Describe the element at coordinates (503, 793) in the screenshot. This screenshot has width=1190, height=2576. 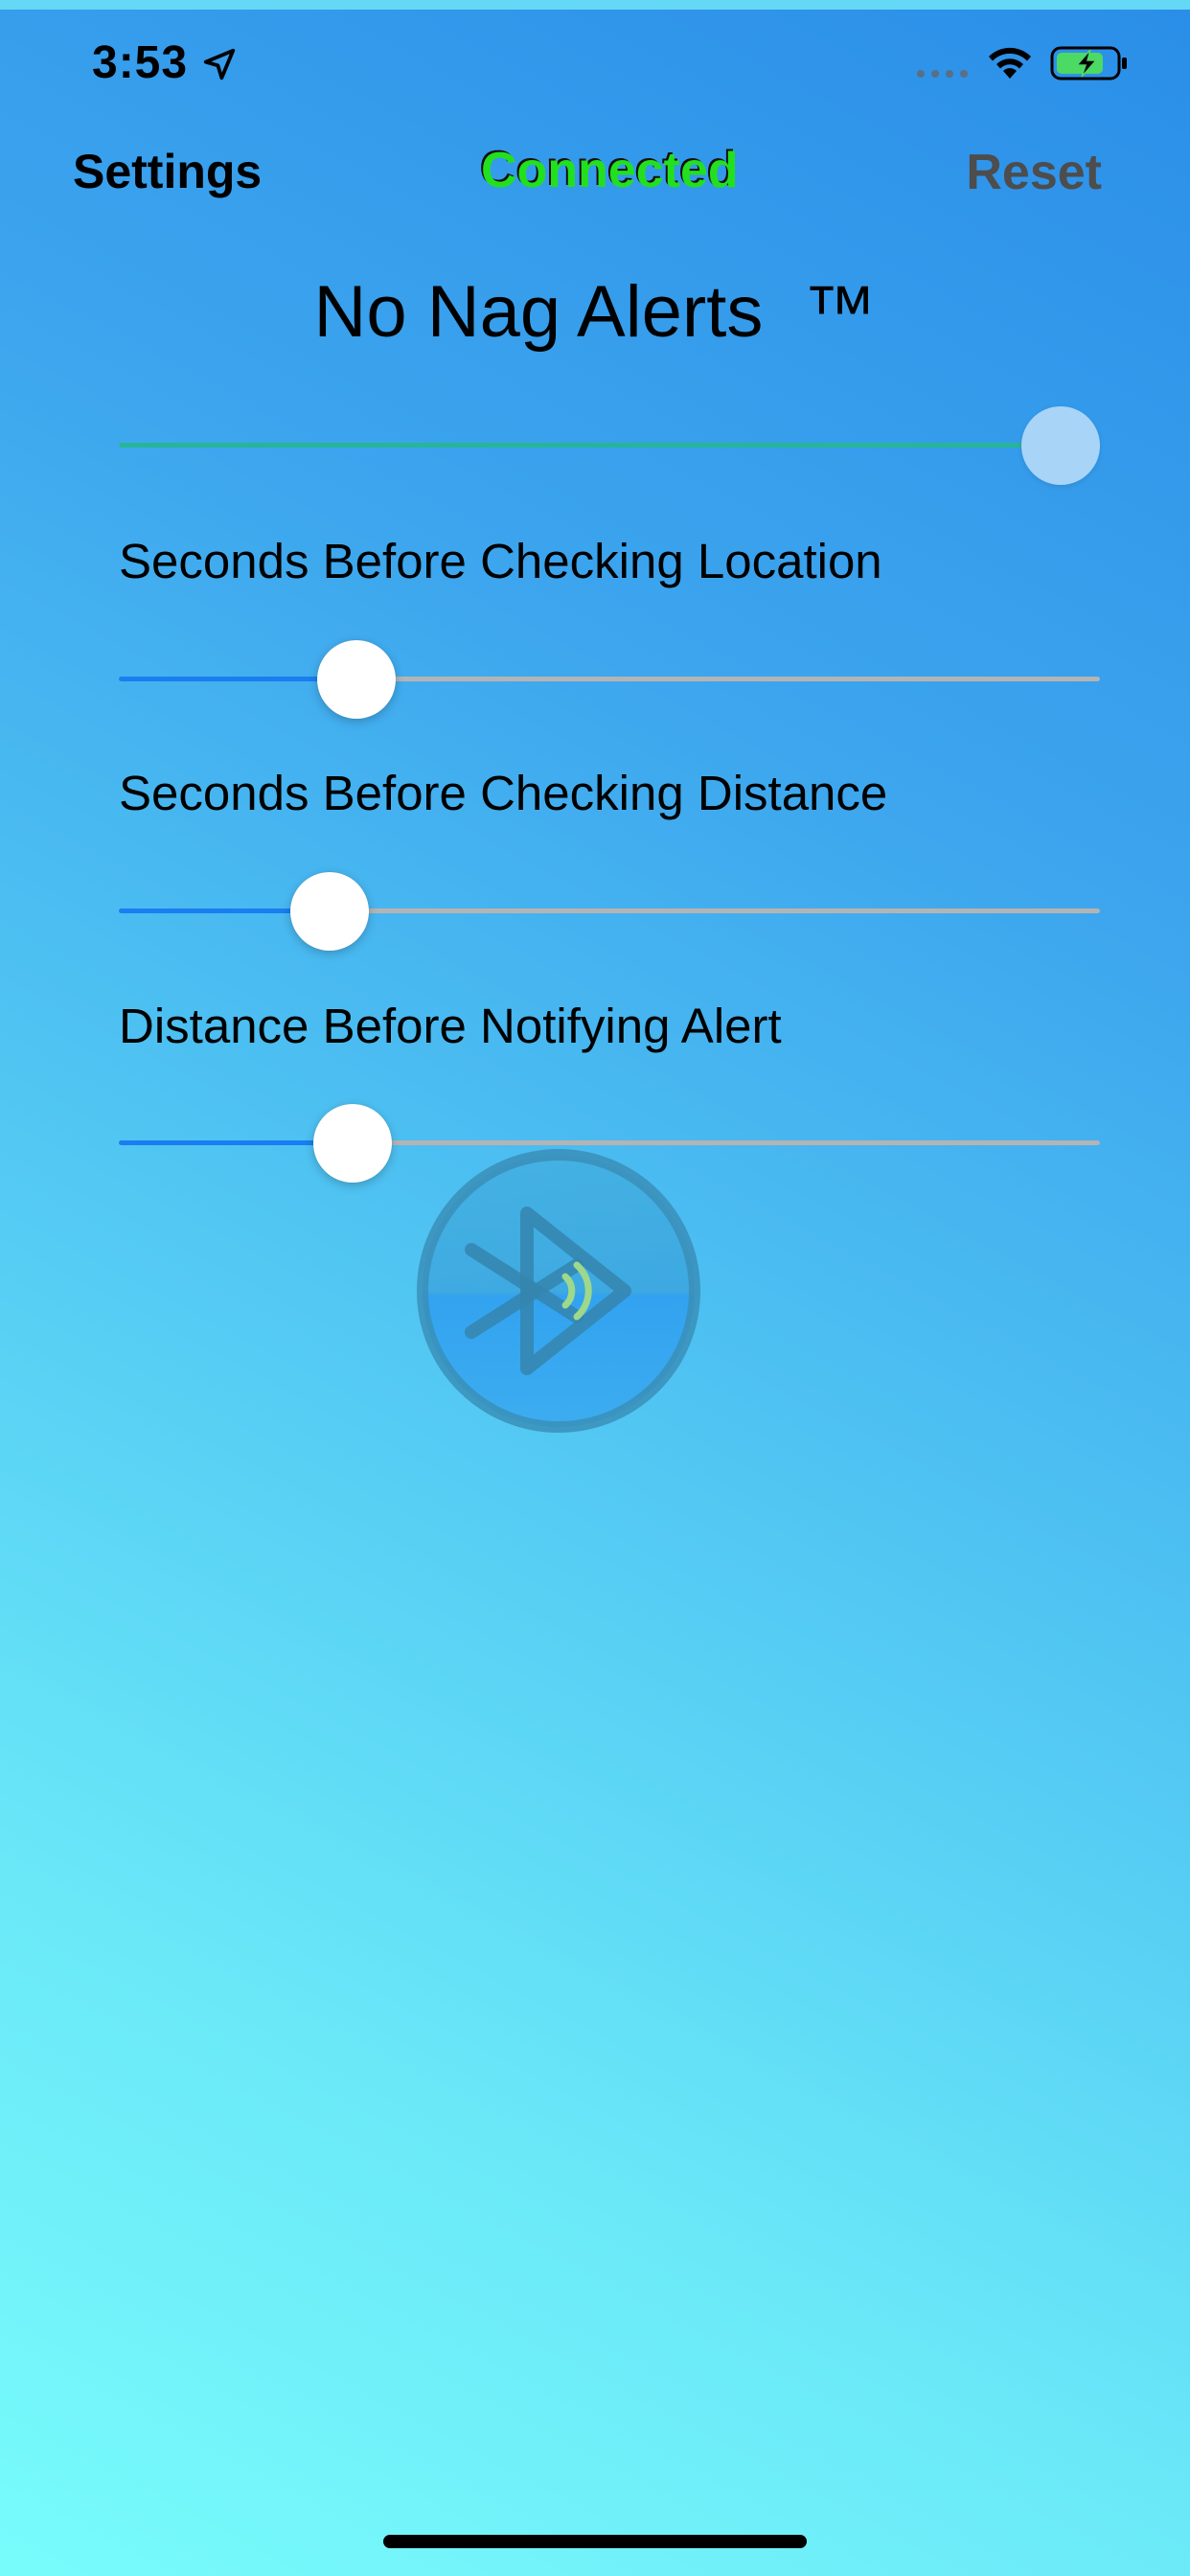
I see `distance-interval-label: Seconds Before Checking Distance` at that location.